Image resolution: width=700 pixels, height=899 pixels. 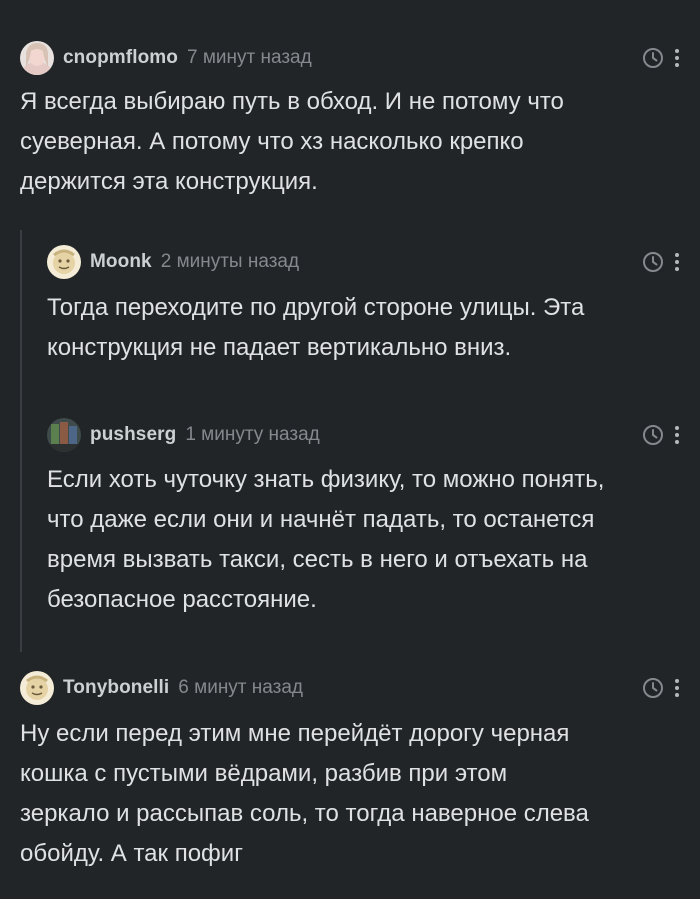 What do you see at coordinates (252, 435) in the screenshot?
I see `comment-time: 1 минуту назад` at bounding box center [252, 435].